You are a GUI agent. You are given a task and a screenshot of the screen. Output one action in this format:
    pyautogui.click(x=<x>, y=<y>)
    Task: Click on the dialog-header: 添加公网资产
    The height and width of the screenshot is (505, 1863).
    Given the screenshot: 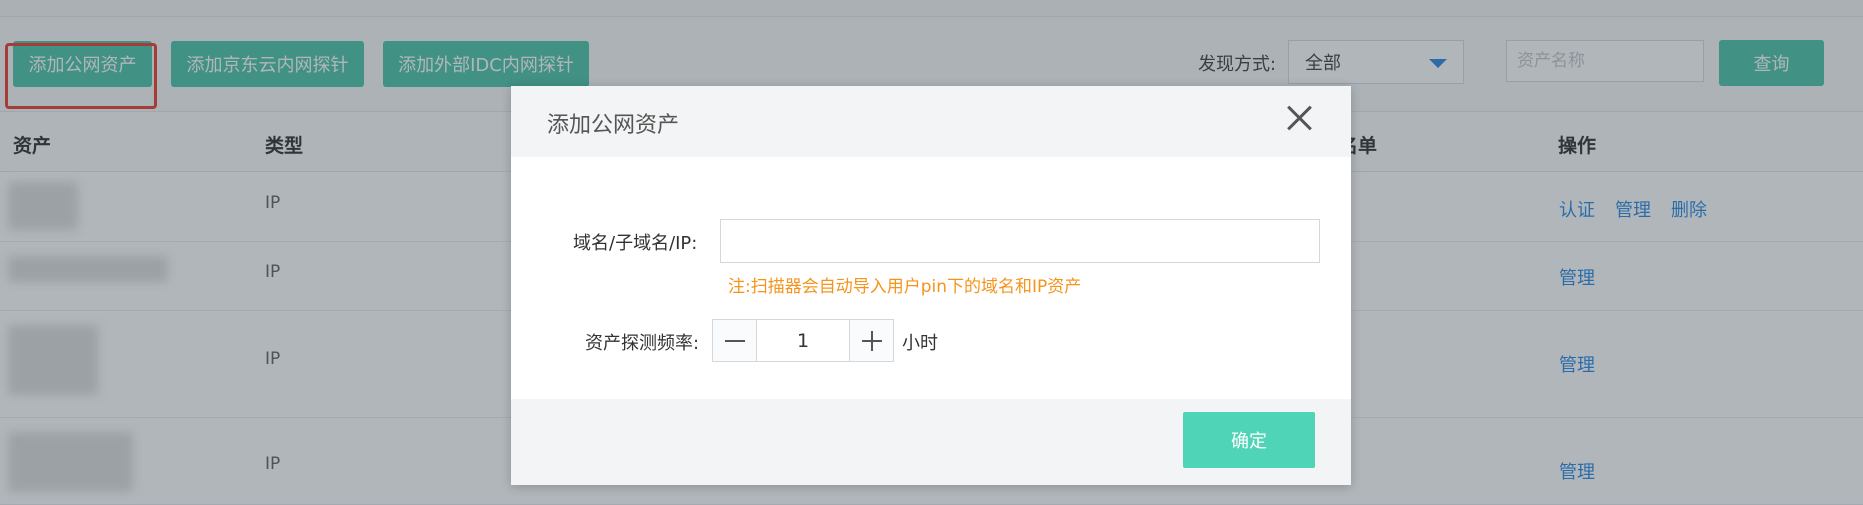 What is the action you would take?
    pyautogui.click(x=931, y=121)
    